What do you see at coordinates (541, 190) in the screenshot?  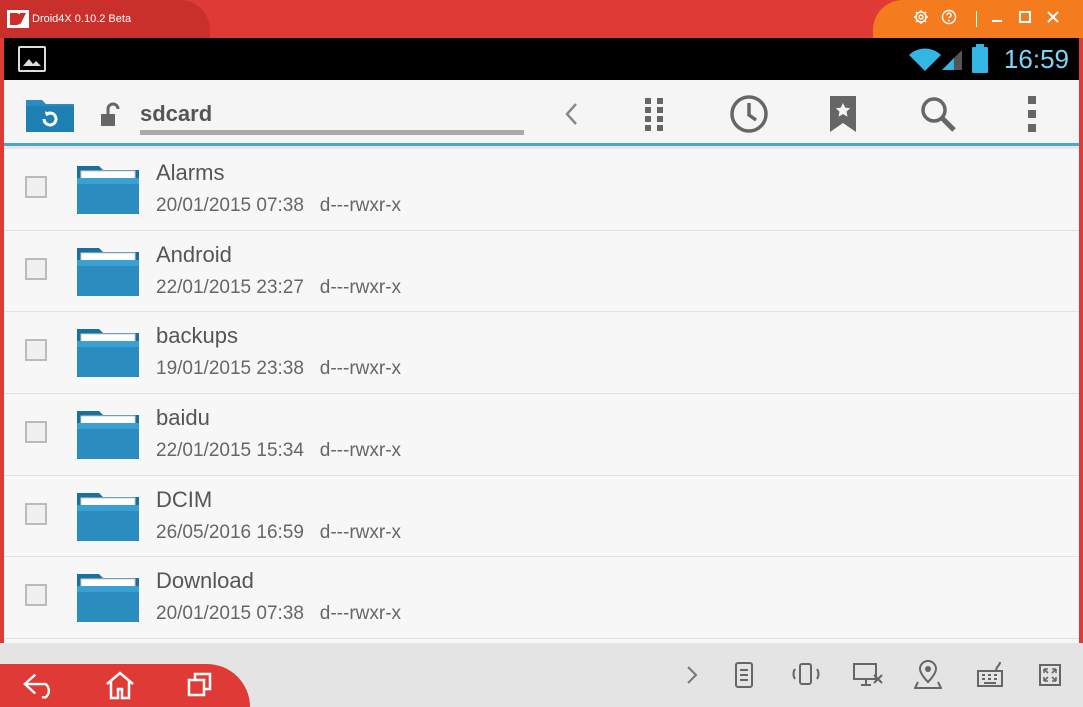 I see `file-row: Alarms 20/01/2015 07:38 d---rwxr-x` at bounding box center [541, 190].